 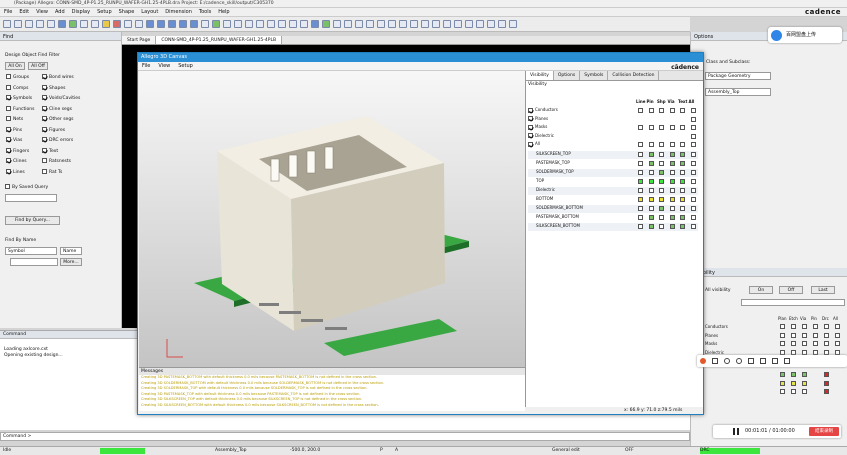 What do you see at coordinates (58, 77) in the screenshot?
I see `filter-bond-wires: Bond wires` at bounding box center [58, 77].